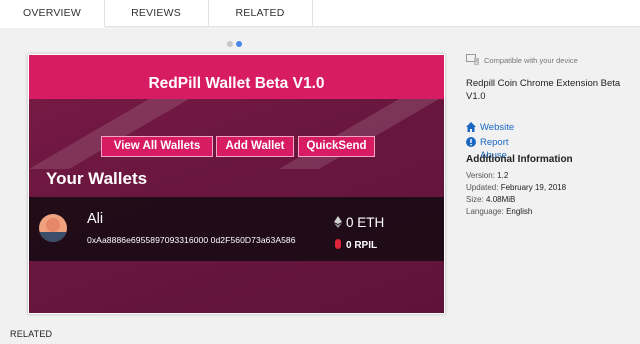 The image size is (640, 344). What do you see at coordinates (487, 175) in the screenshot?
I see `info-version: Version: 1.2` at bounding box center [487, 175].